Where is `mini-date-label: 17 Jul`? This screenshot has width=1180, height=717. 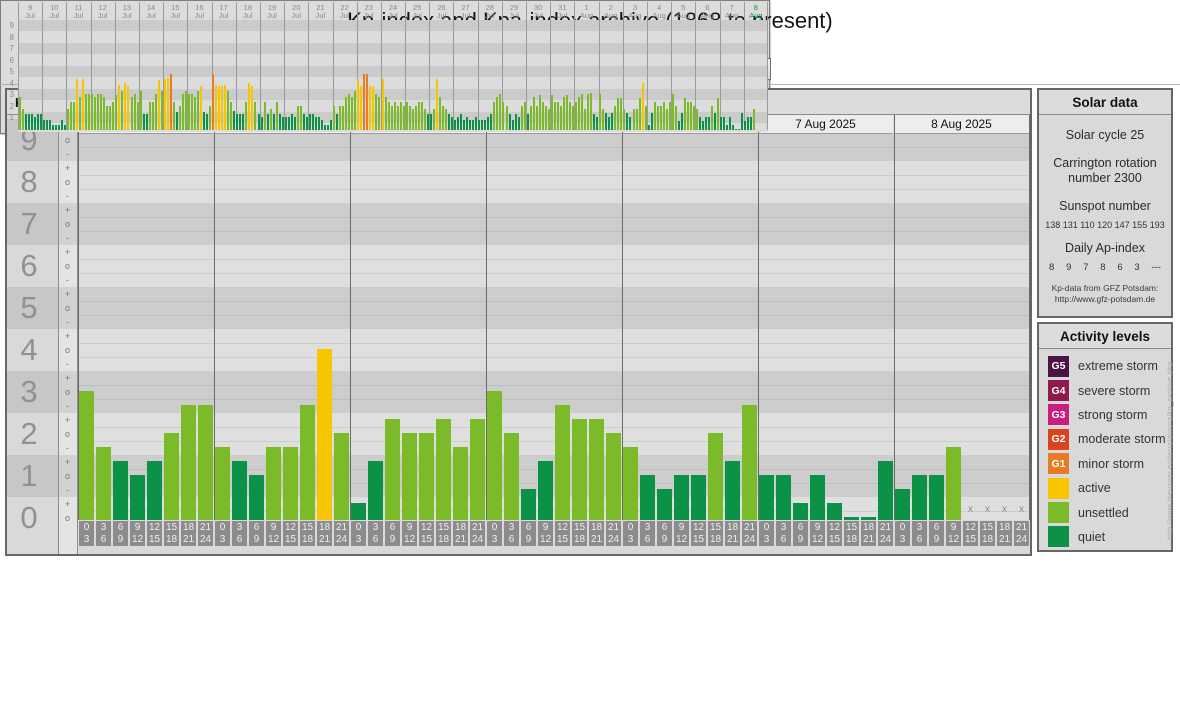 mini-date-label: 17 Jul is located at coordinates (224, 11).